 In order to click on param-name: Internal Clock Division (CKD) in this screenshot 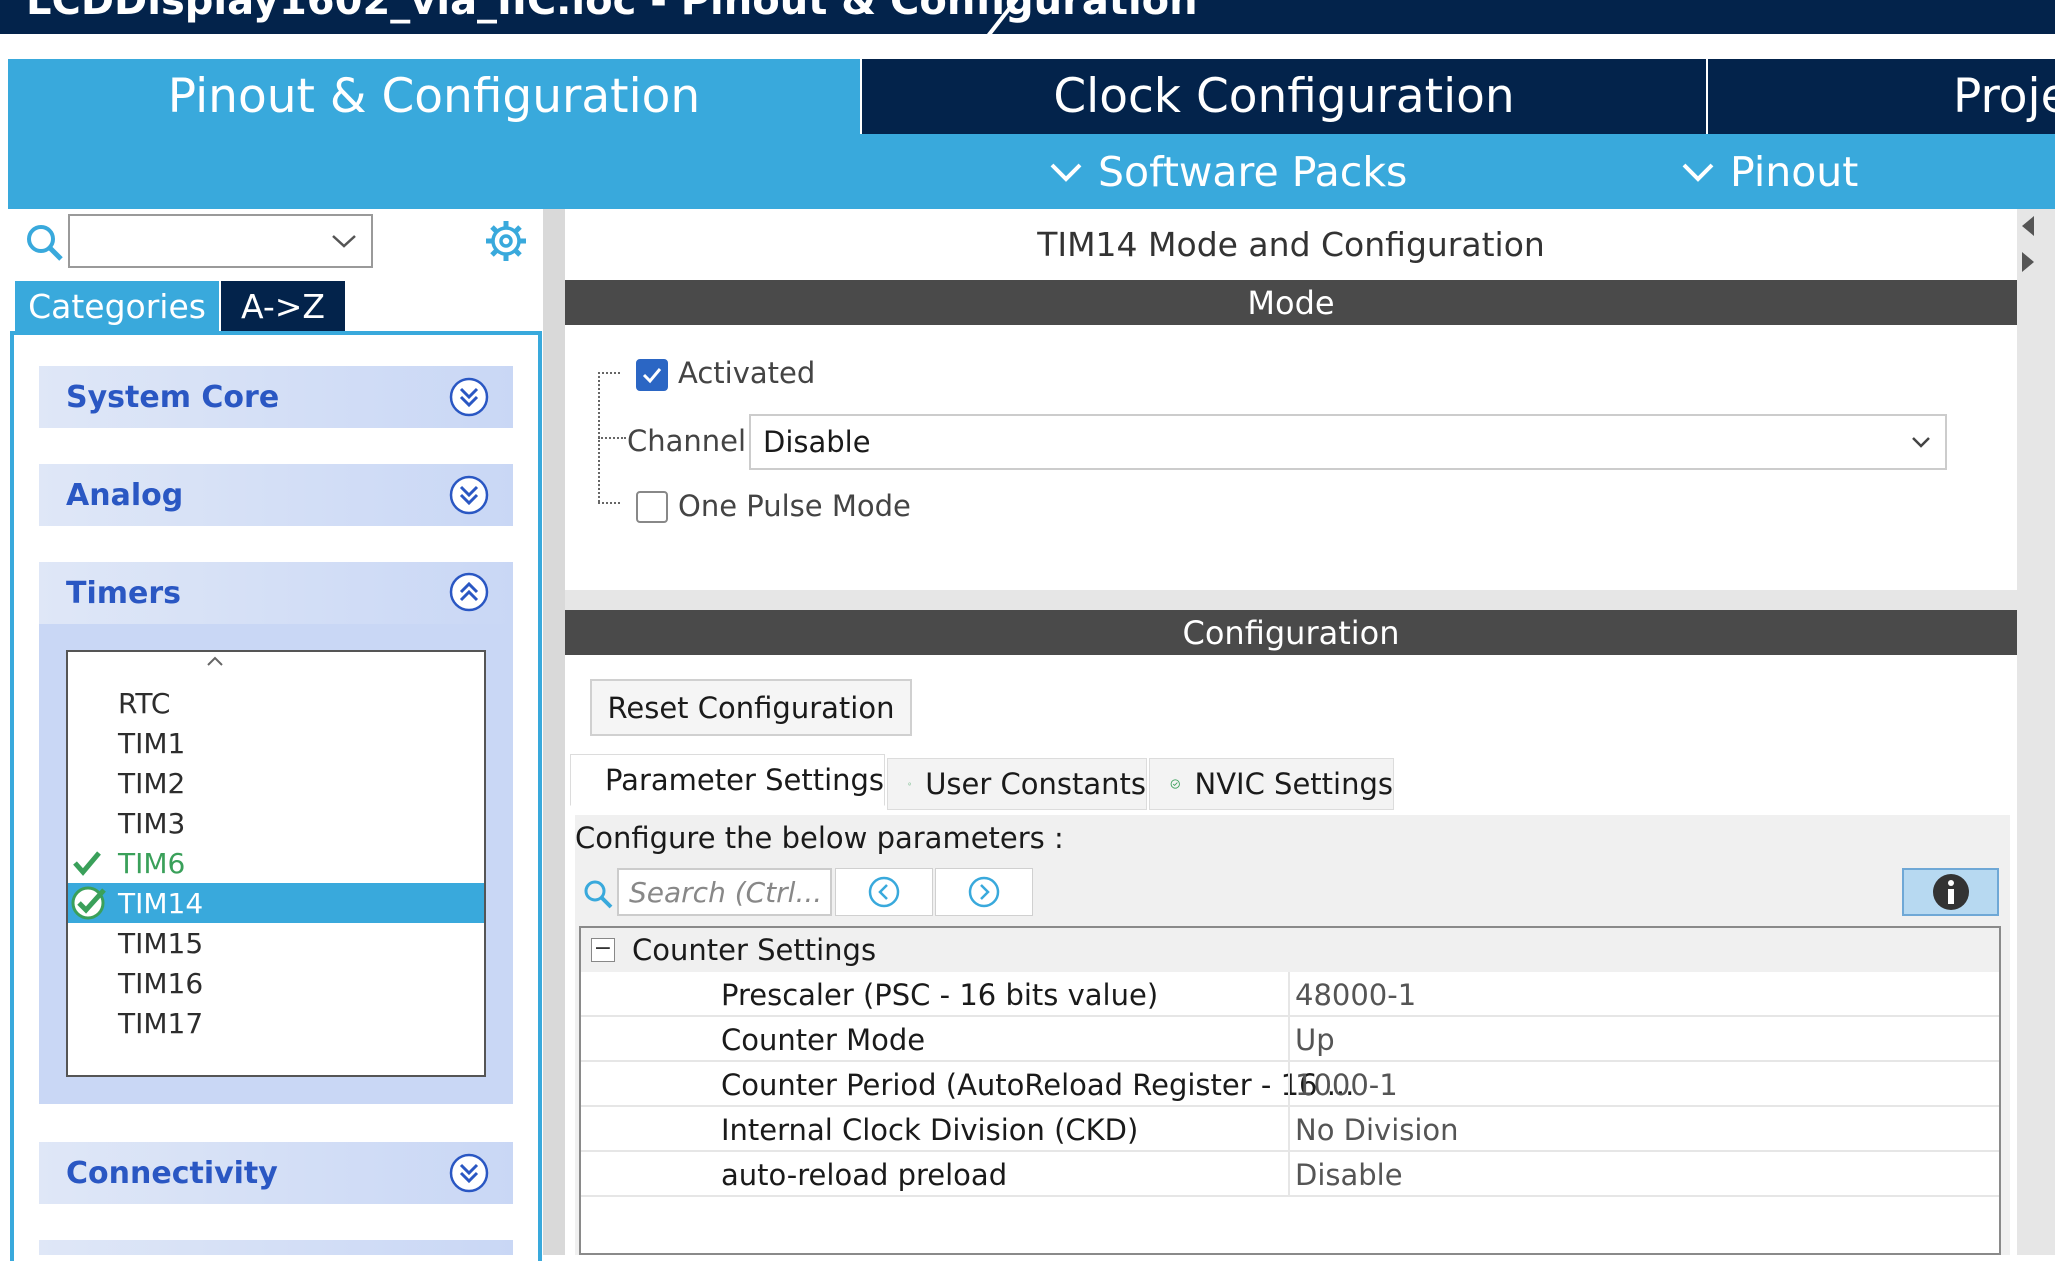, I will do `click(930, 1129)`.